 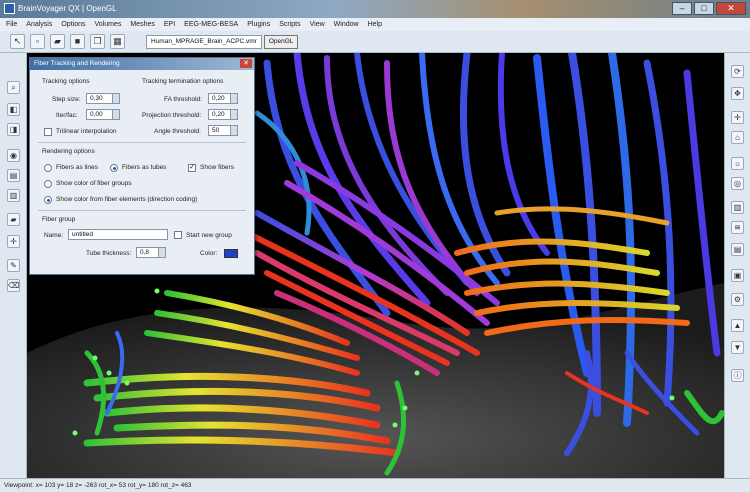 What do you see at coordinates (317, 24) in the screenshot?
I see `menu-view: View` at bounding box center [317, 24].